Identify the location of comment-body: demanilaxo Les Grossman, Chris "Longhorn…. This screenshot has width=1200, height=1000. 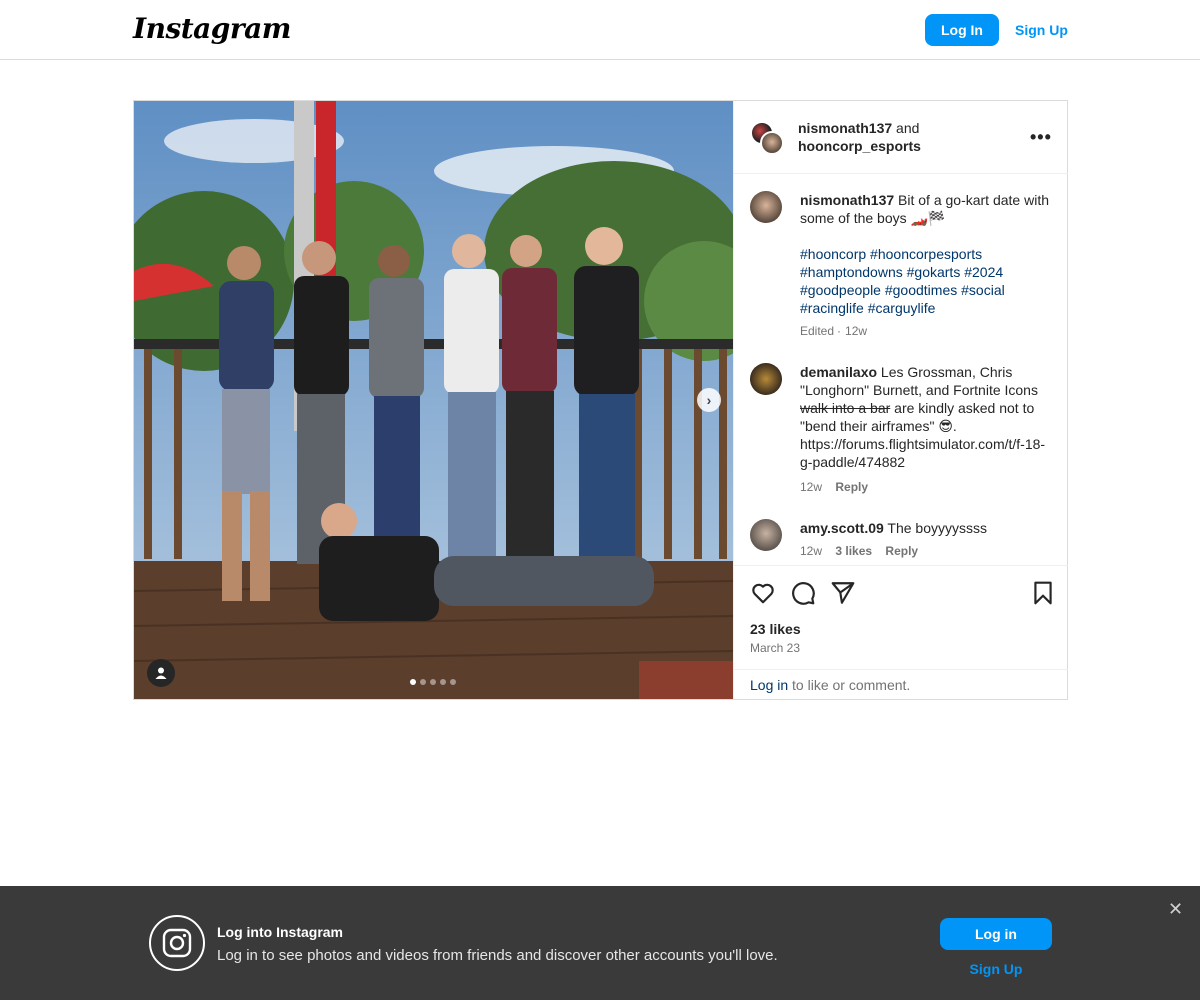
(928, 429).